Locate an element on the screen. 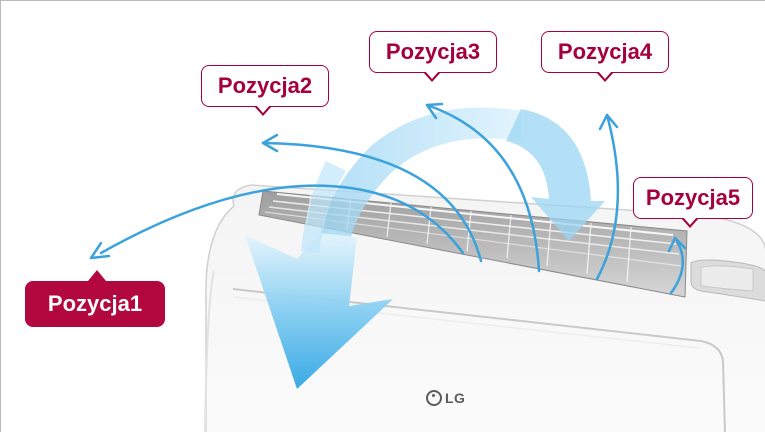 This screenshot has width=765, height=432. position-2-label: Pozycja2 is located at coordinates (265, 86).